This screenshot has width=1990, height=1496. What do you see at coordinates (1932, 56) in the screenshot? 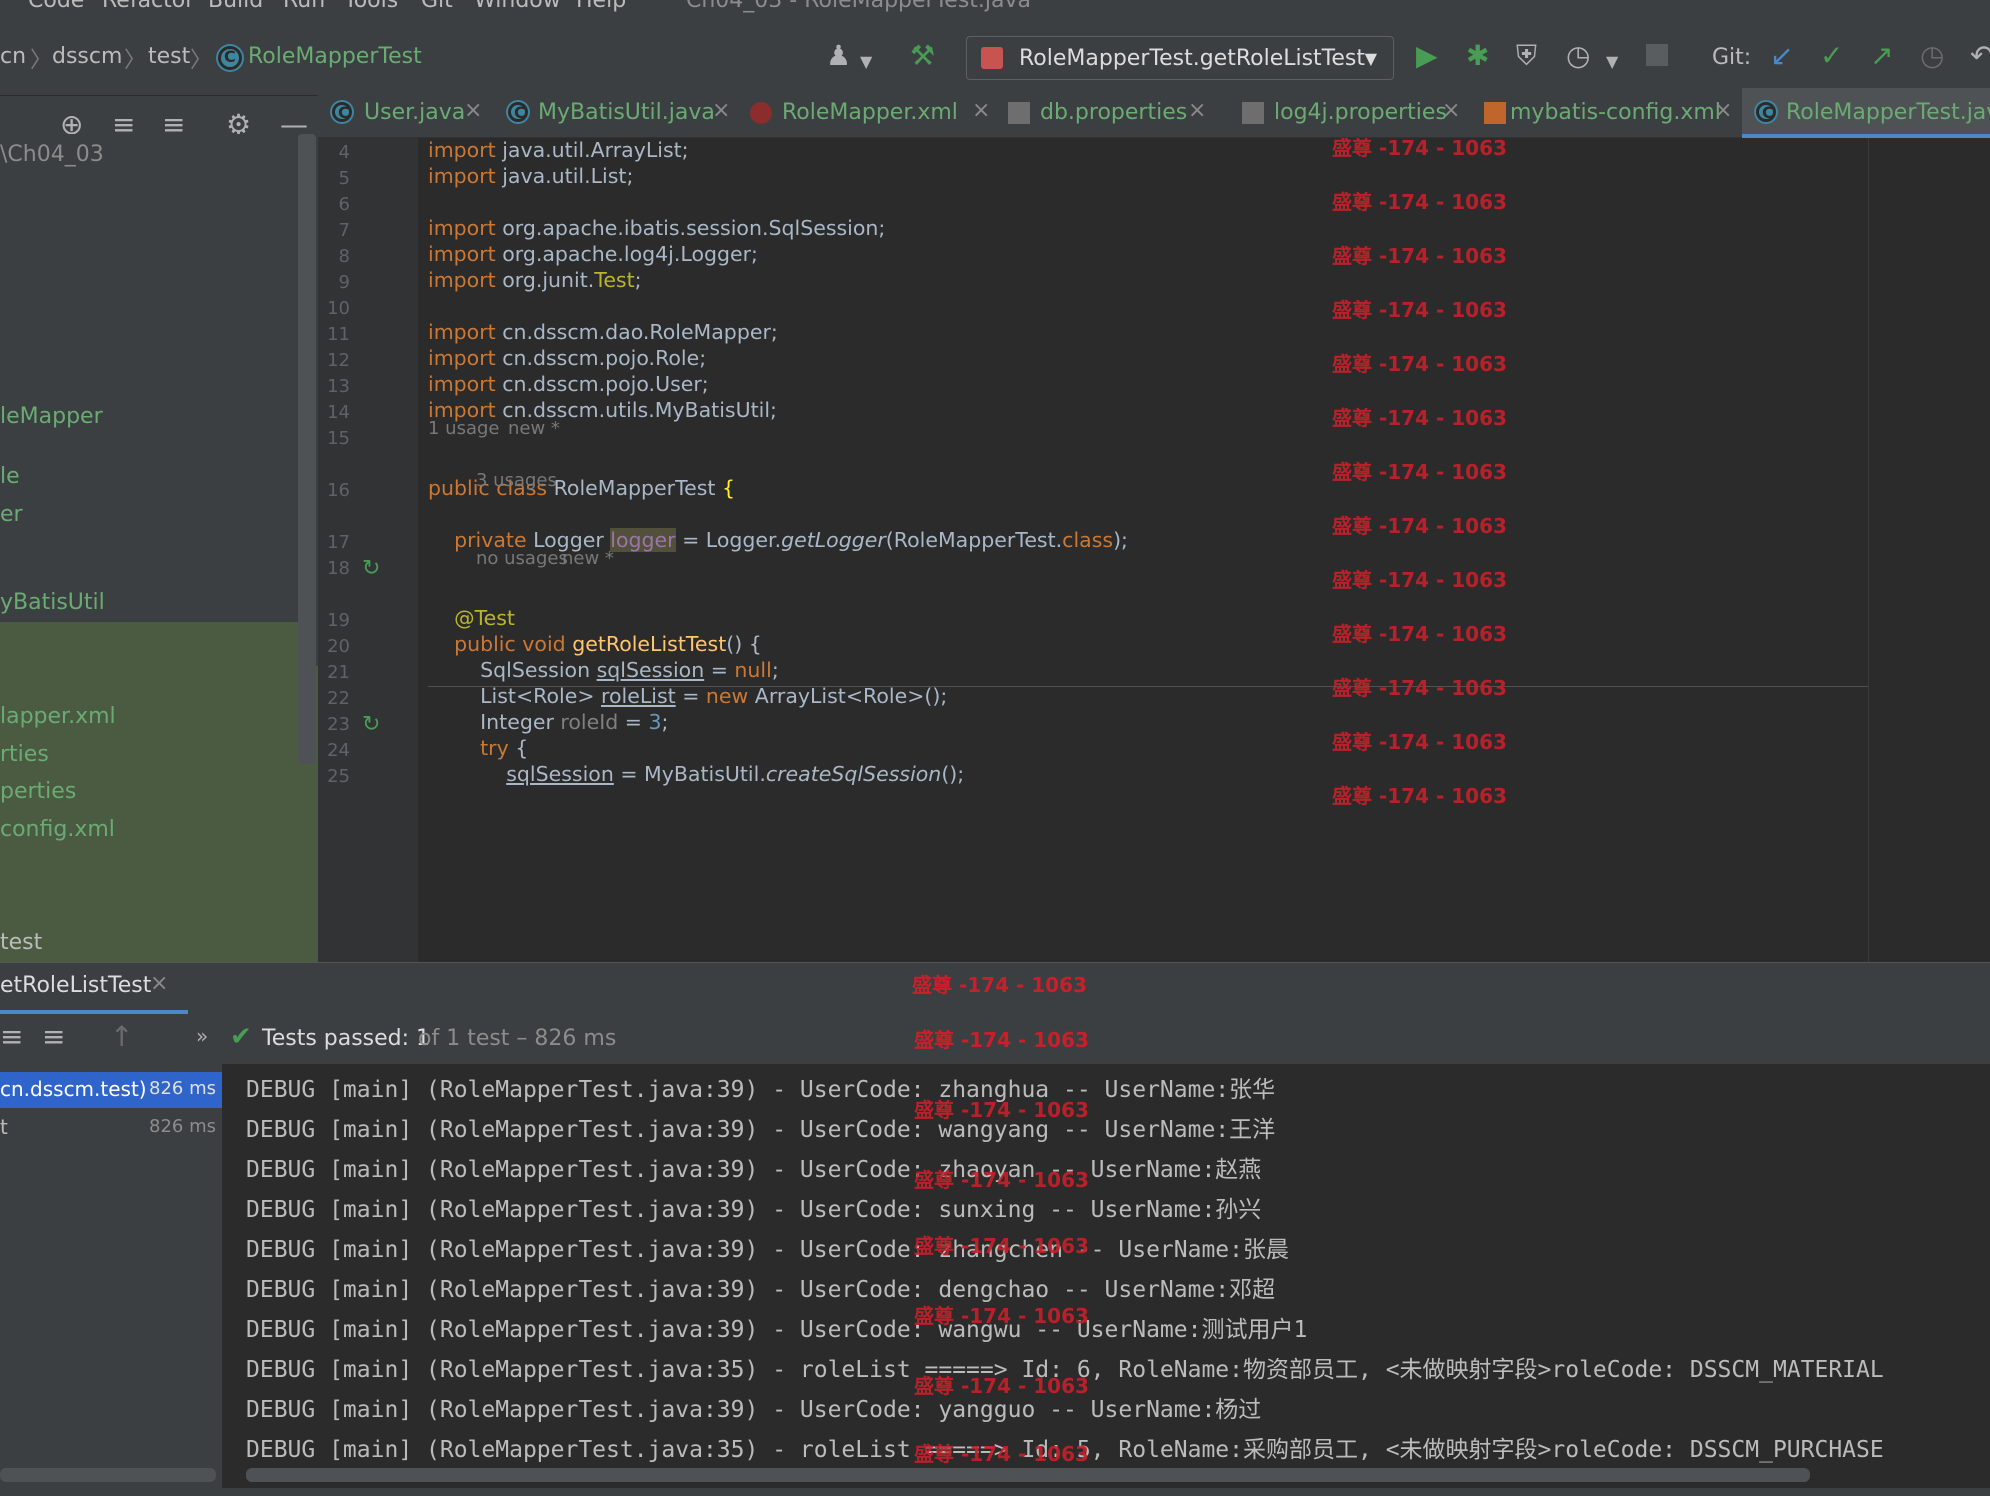
I see `history-icon: ◷` at bounding box center [1932, 56].